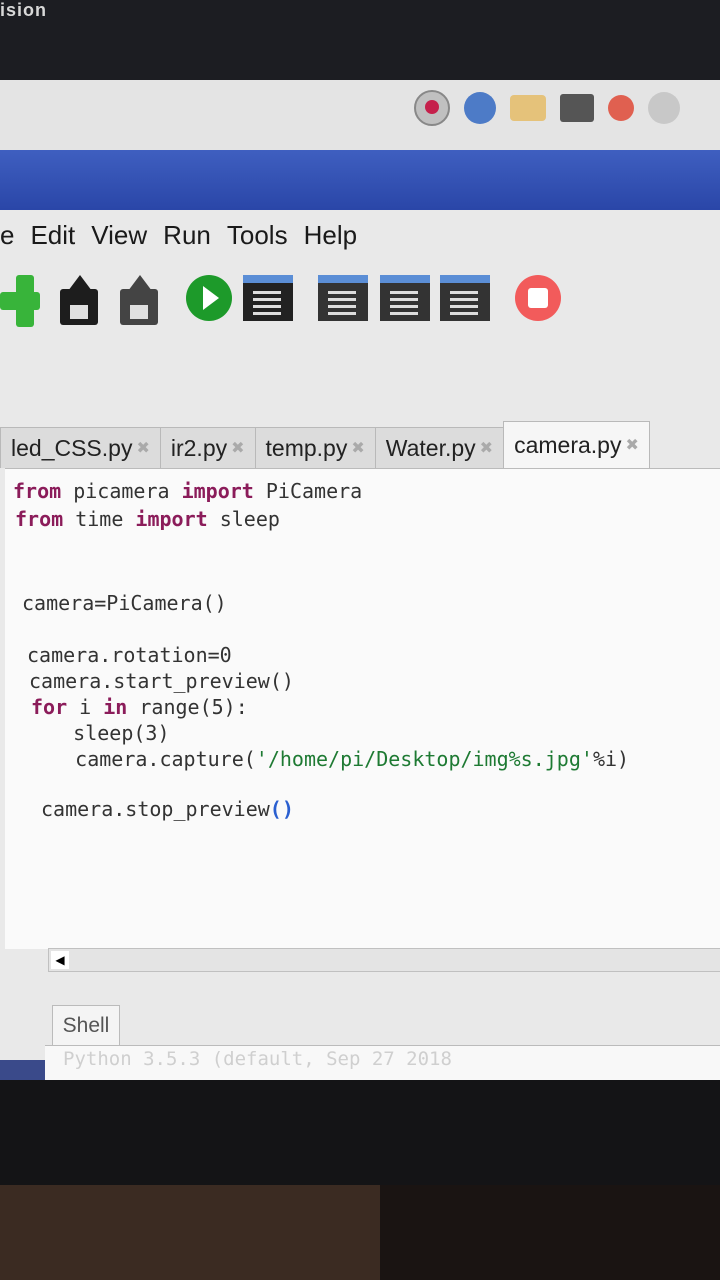 The width and height of the screenshot is (720, 1280). Describe the element at coordinates (465, 298) in the screenshot. I see `step-out-icon` at that location.